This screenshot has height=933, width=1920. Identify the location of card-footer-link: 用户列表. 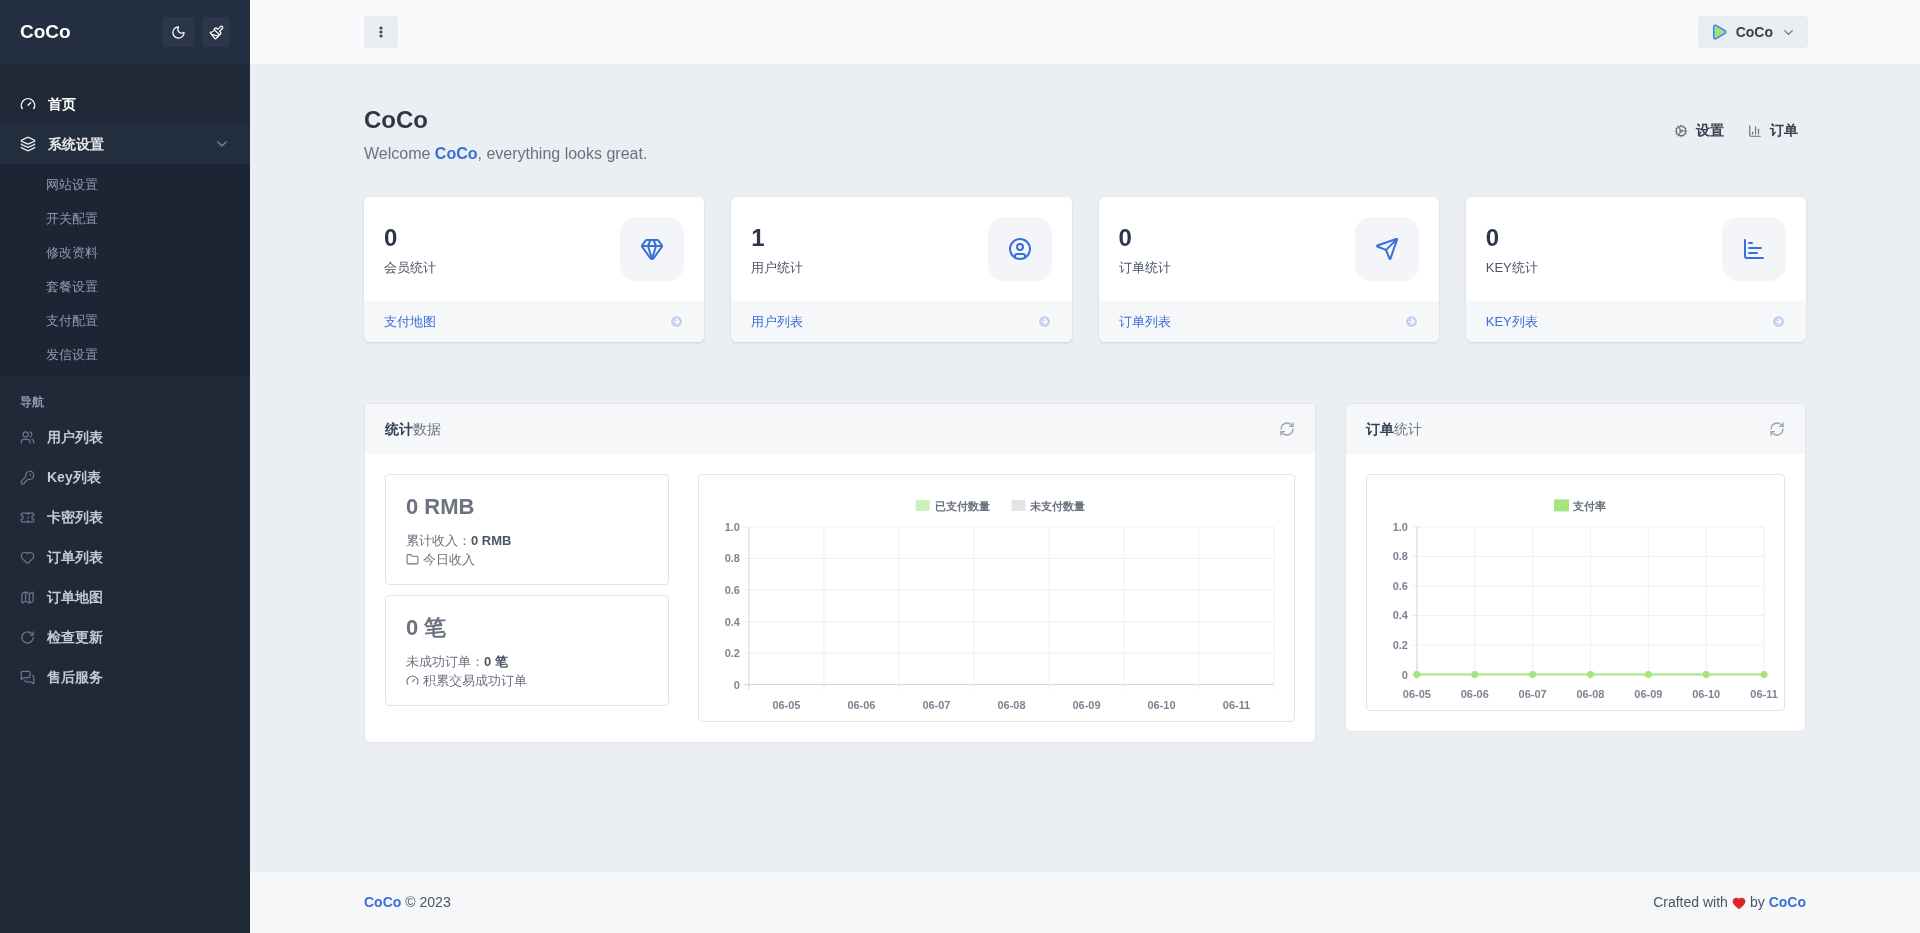
(901, 321).